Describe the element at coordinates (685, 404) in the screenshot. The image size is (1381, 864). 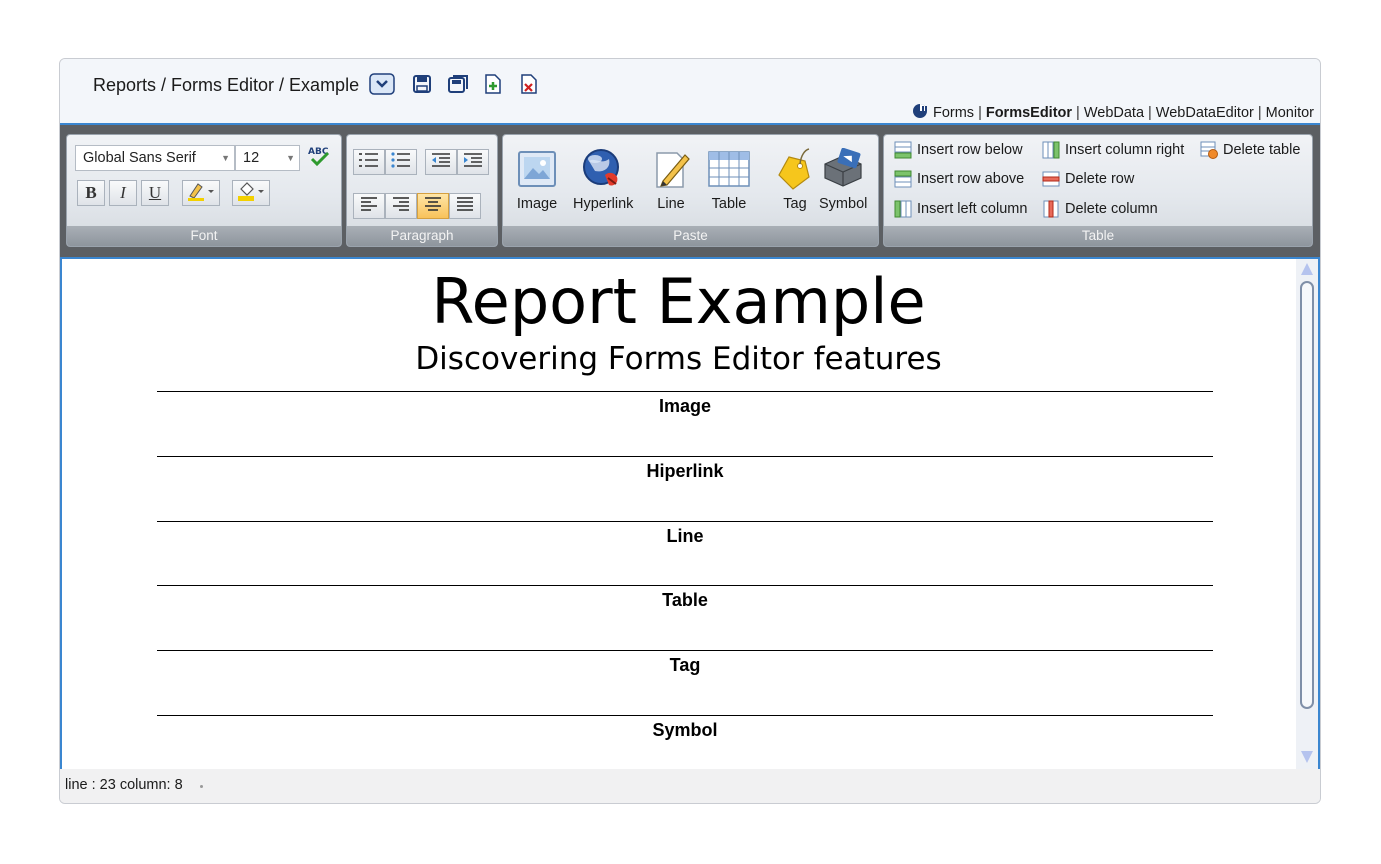
I see `table-cell: Image` at that location.